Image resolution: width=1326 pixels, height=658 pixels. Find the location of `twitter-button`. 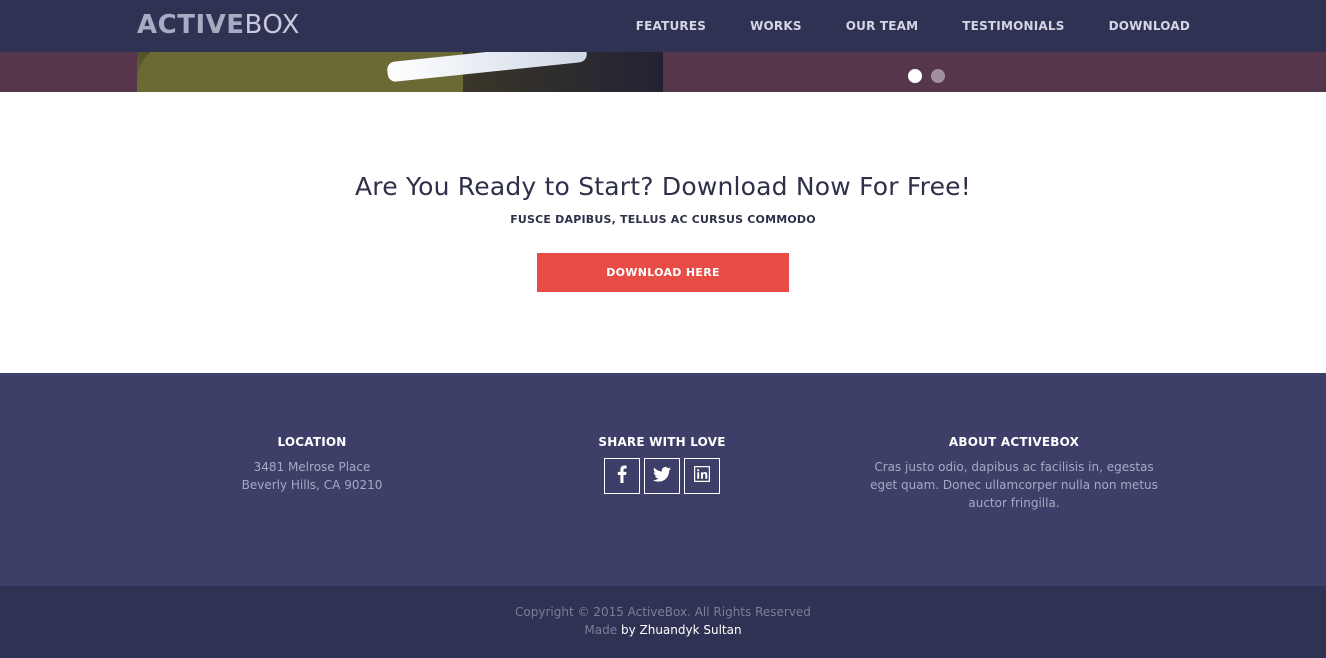

twitter-button is located at coordinates (662, 476).